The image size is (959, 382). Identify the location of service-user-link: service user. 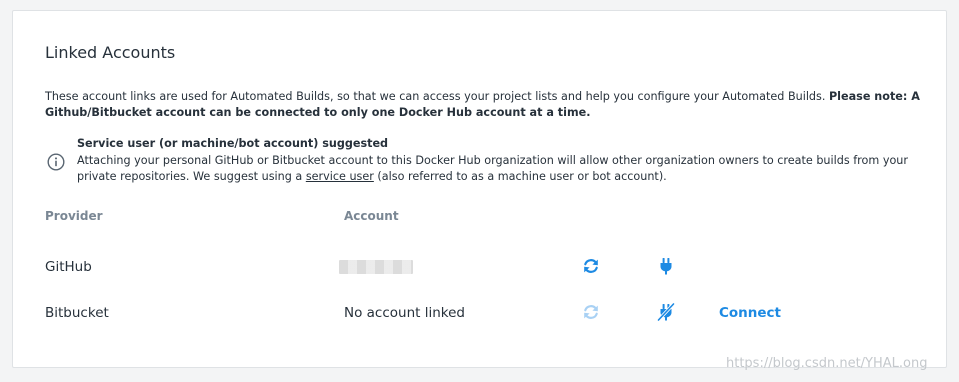
(340, 176).